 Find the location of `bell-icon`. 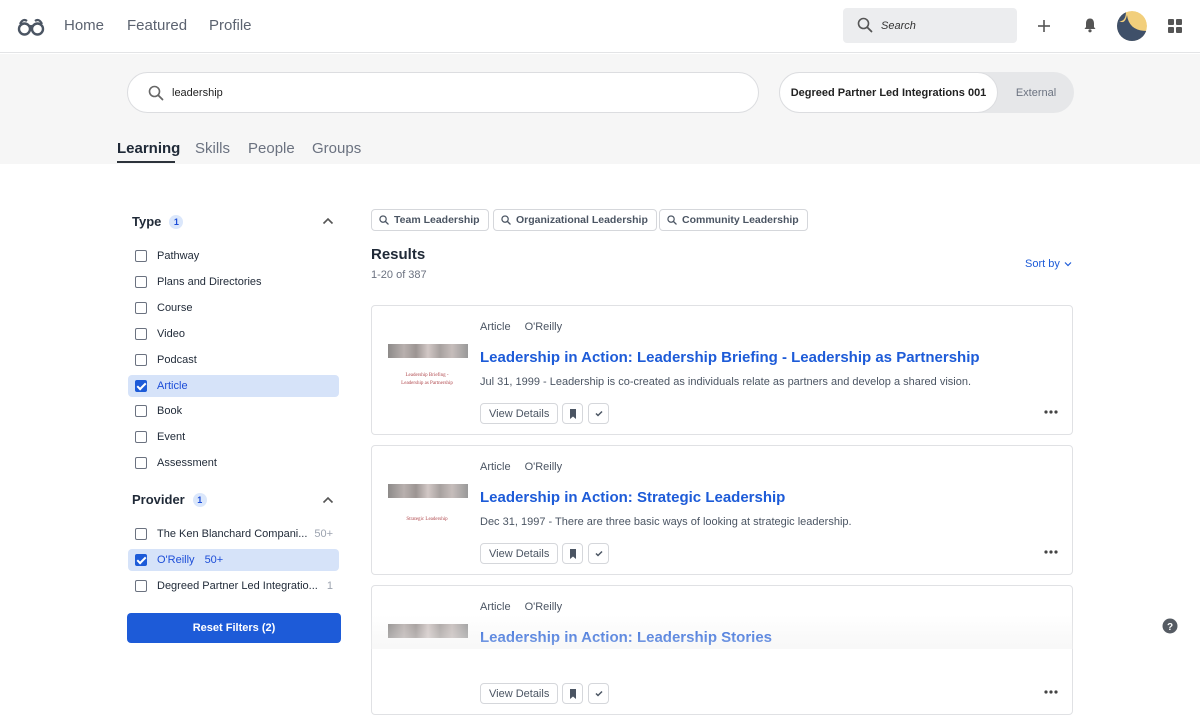

bell-icon is located at coordinates (1090, 25).